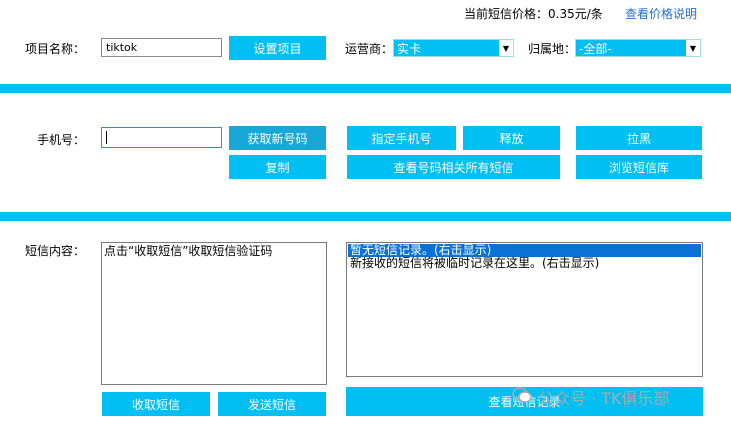 The width and height of the screenshot is (731, 424). Describe the element at coordinates (61, 140) in the screenshot. I see `phone-label: 手机号：` at that location.